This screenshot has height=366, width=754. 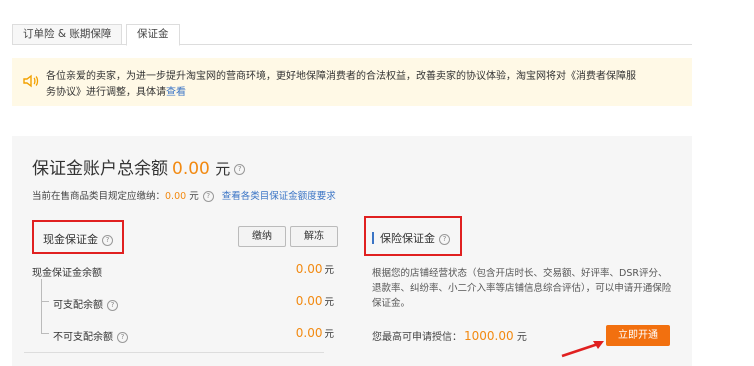 I want to click on available-balance-value: 0.00 元, so click(x=314, y=301).